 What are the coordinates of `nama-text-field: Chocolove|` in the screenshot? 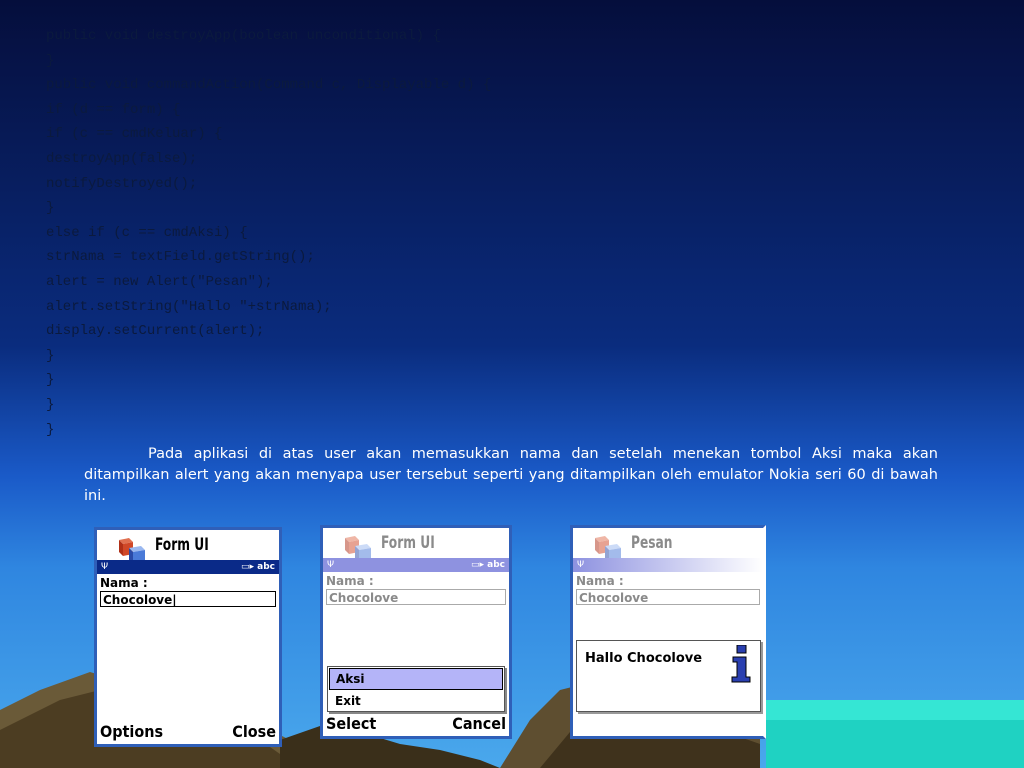 It's located at (188, 599).